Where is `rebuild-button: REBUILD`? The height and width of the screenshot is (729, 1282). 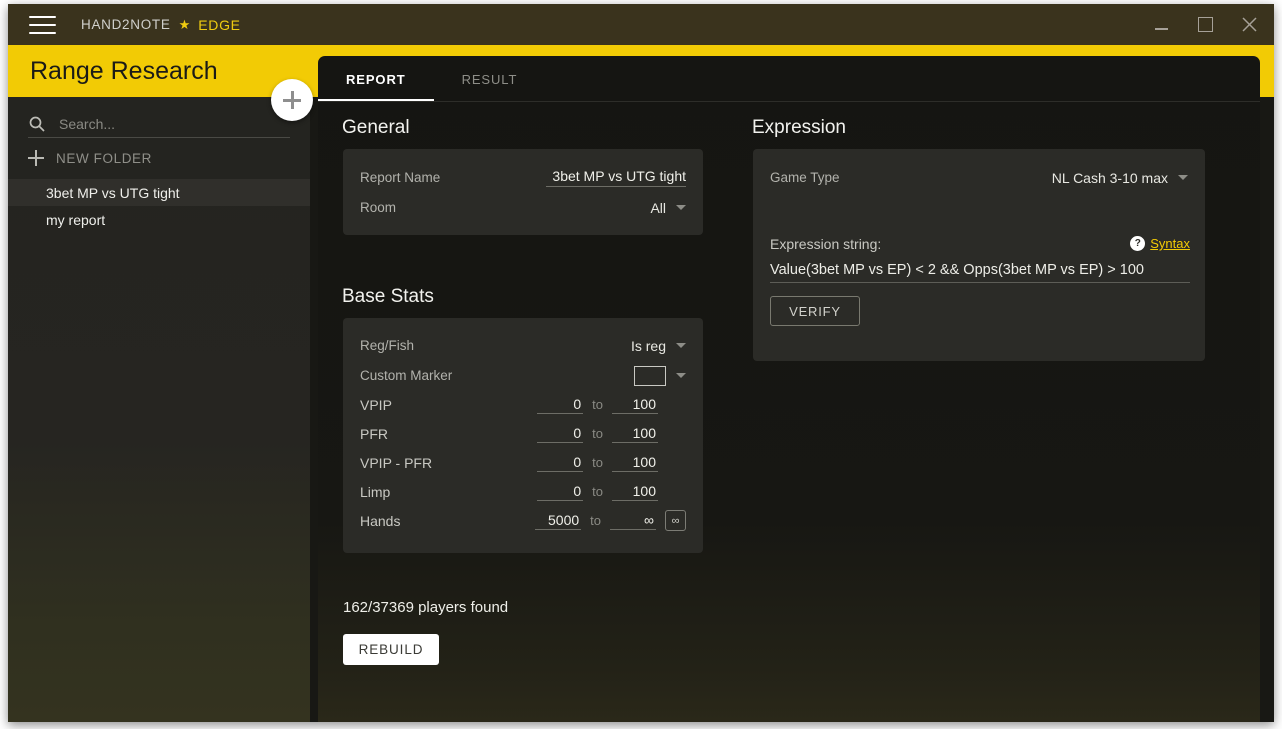 rebuild-button: REBUILD is located at coordinates (391, 649).